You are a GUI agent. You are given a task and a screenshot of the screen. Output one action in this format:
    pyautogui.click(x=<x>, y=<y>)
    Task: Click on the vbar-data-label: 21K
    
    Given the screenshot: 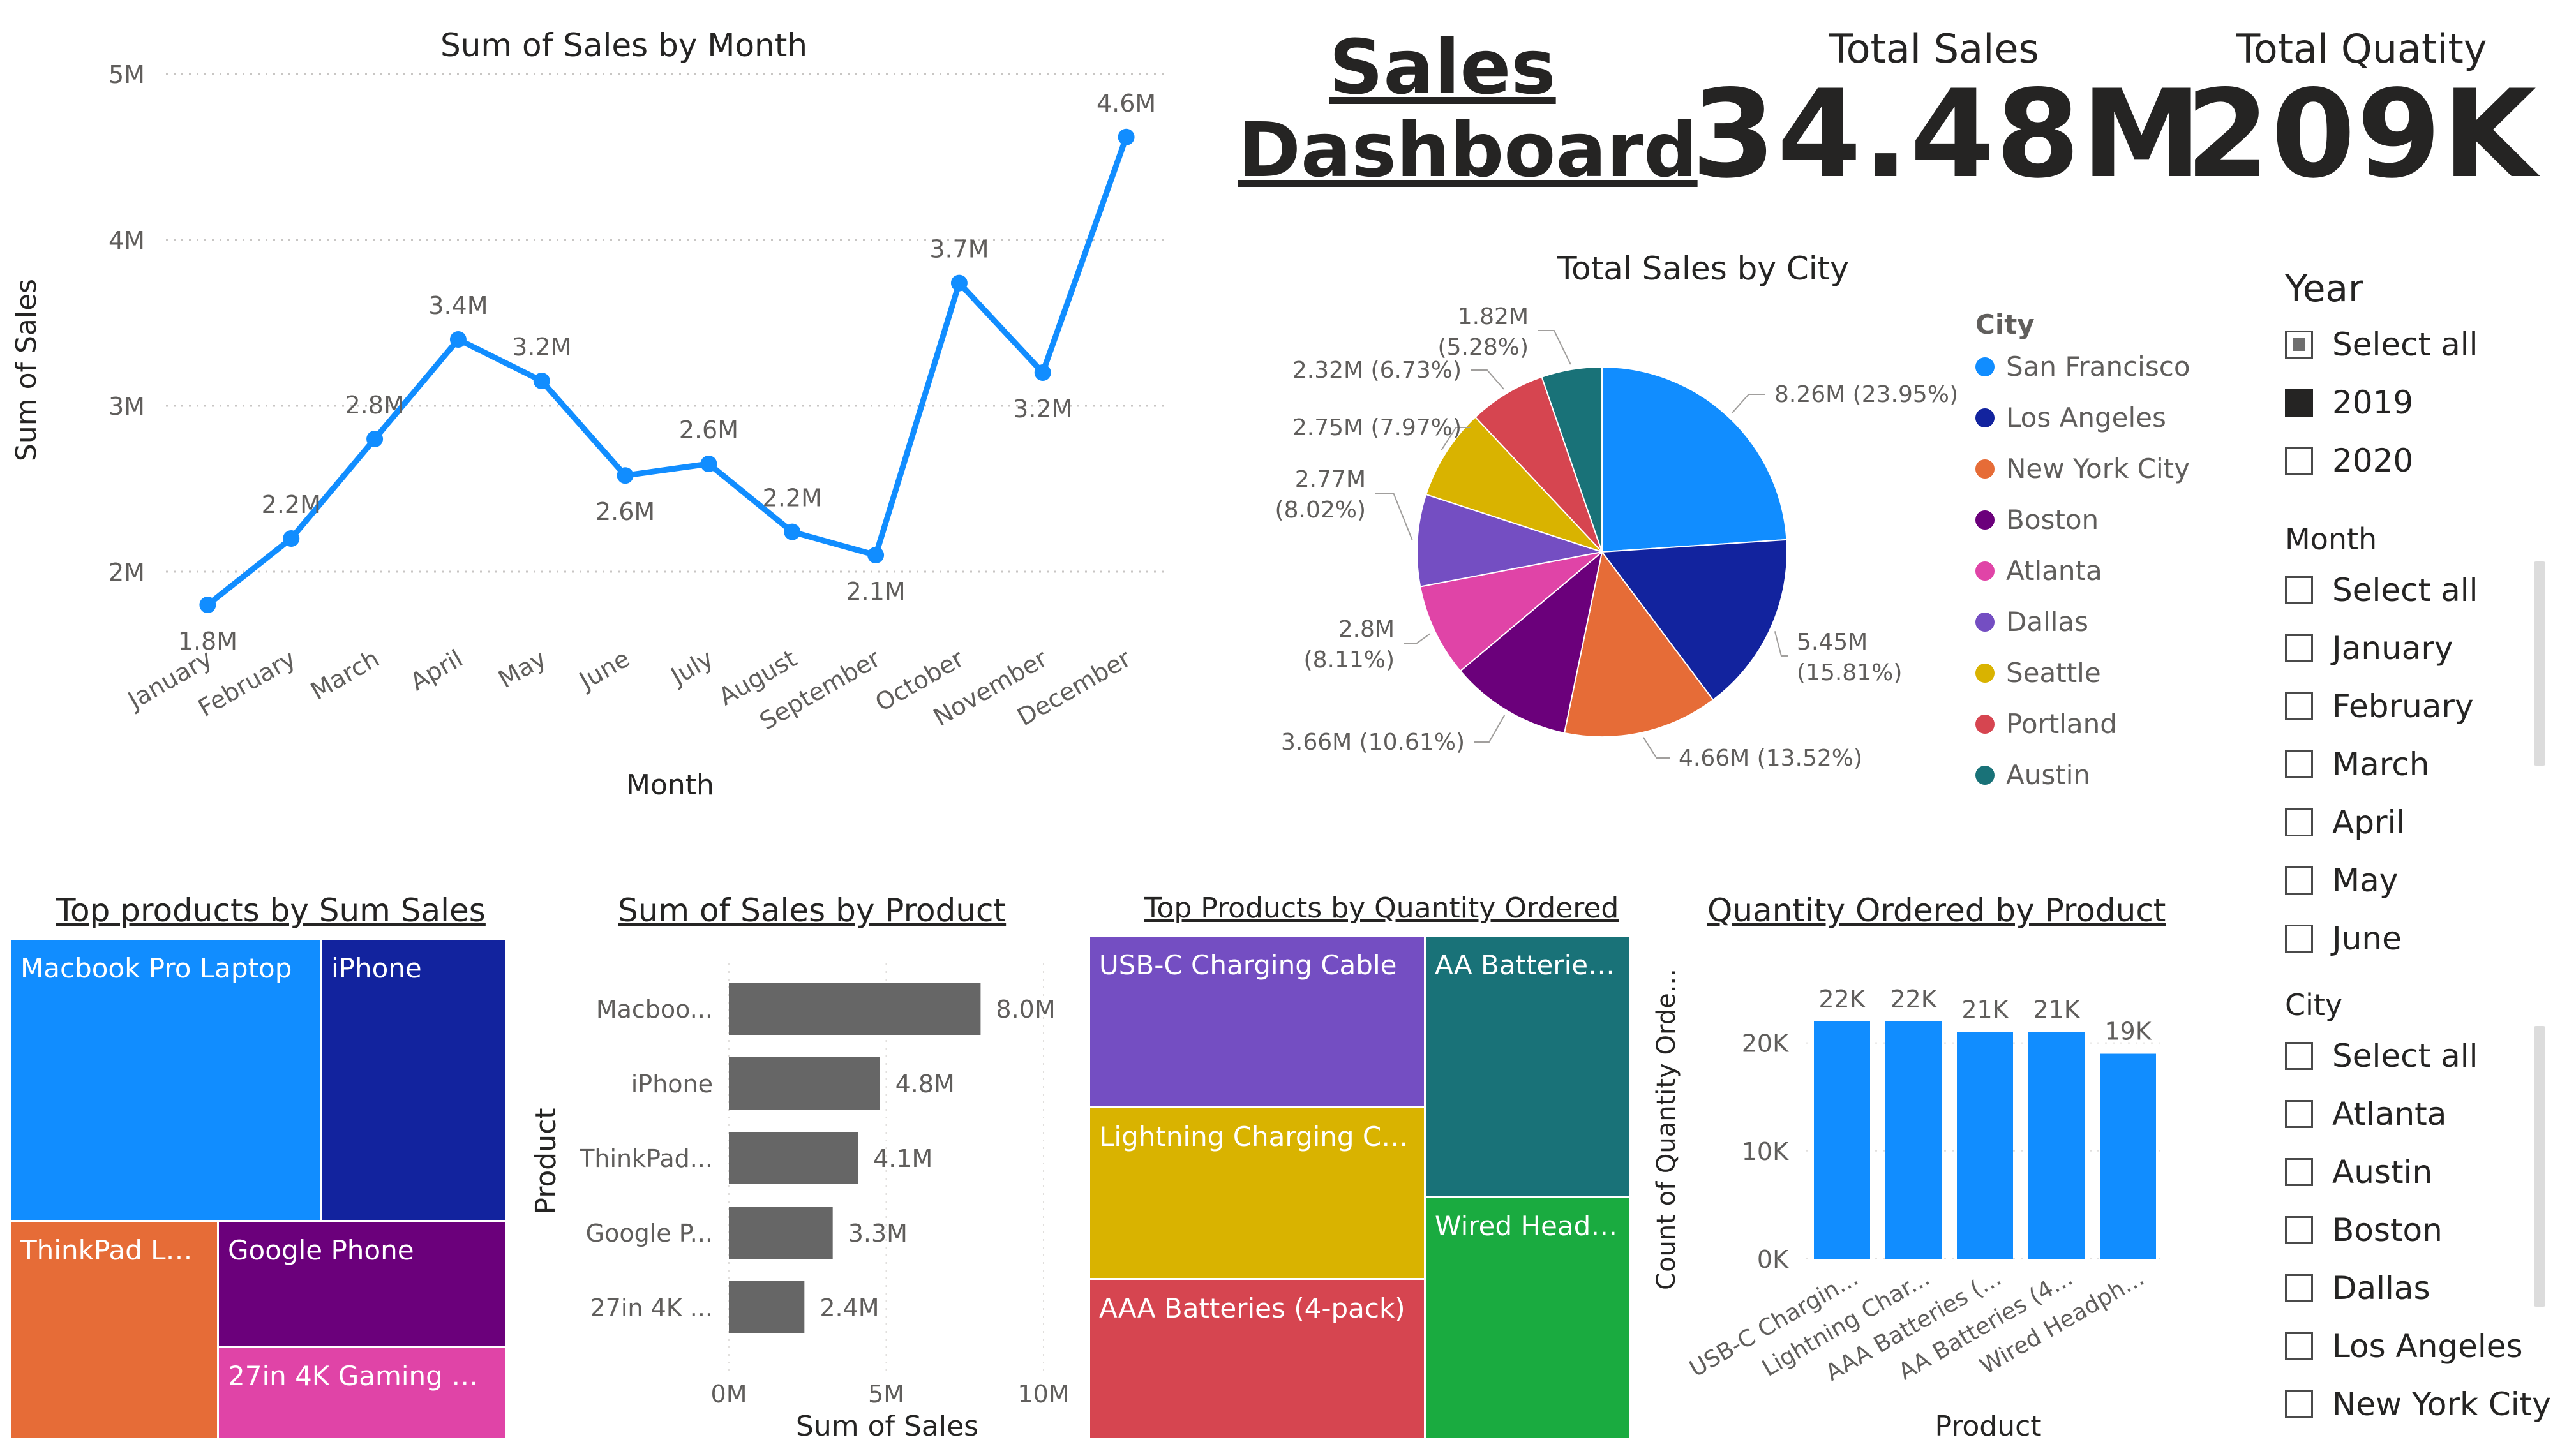 What is the action you would take?
    pyautogui.click(x=2056, y=1010)
    